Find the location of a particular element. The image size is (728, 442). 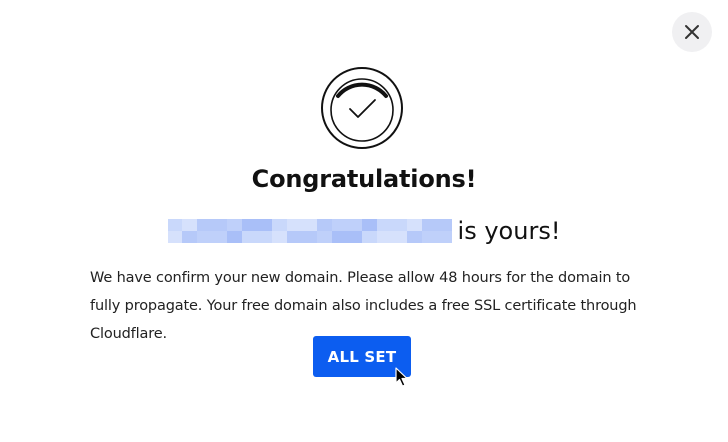

close-icon is located at coordinates (692, 32).